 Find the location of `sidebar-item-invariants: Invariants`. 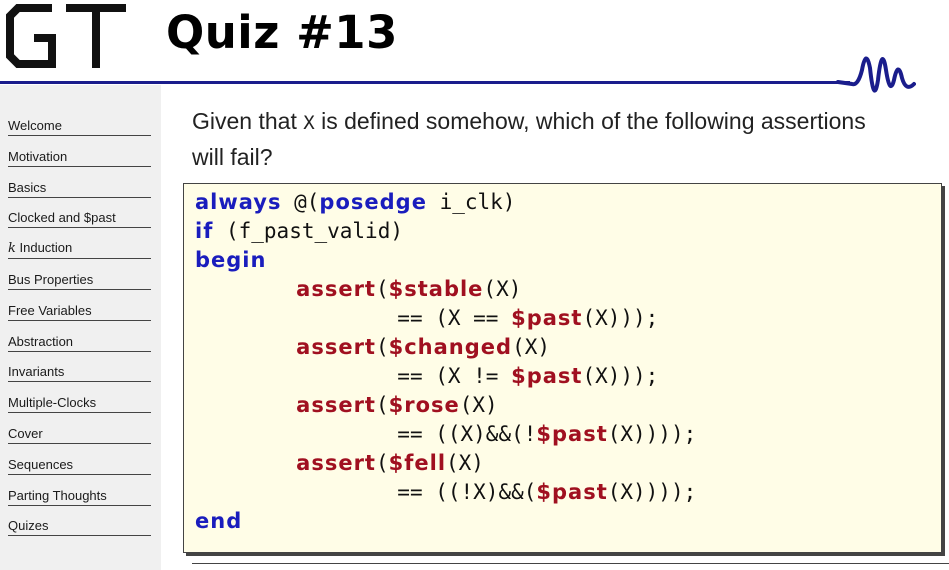

sidebar-item-invariants: Invariants is located at coordinates (79, 367).